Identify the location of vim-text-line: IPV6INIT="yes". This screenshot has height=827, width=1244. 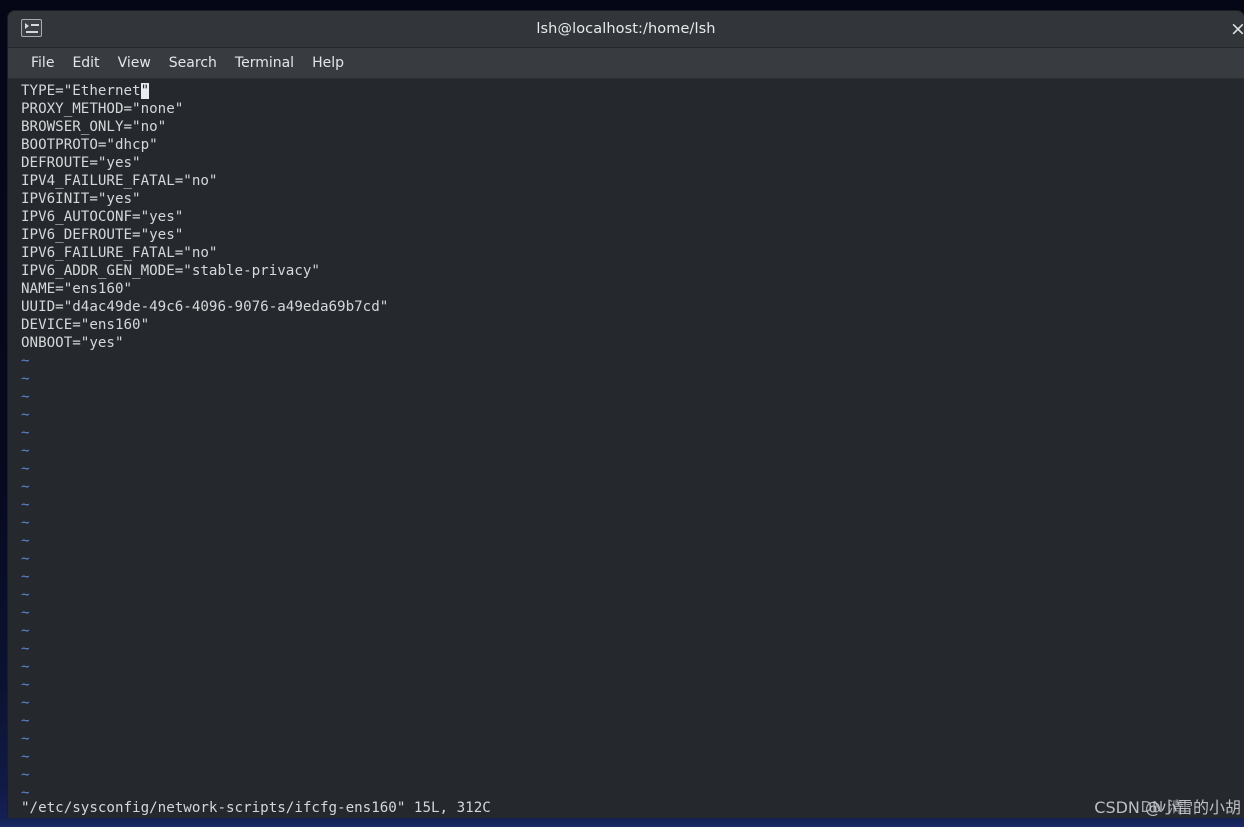
(81, 199).